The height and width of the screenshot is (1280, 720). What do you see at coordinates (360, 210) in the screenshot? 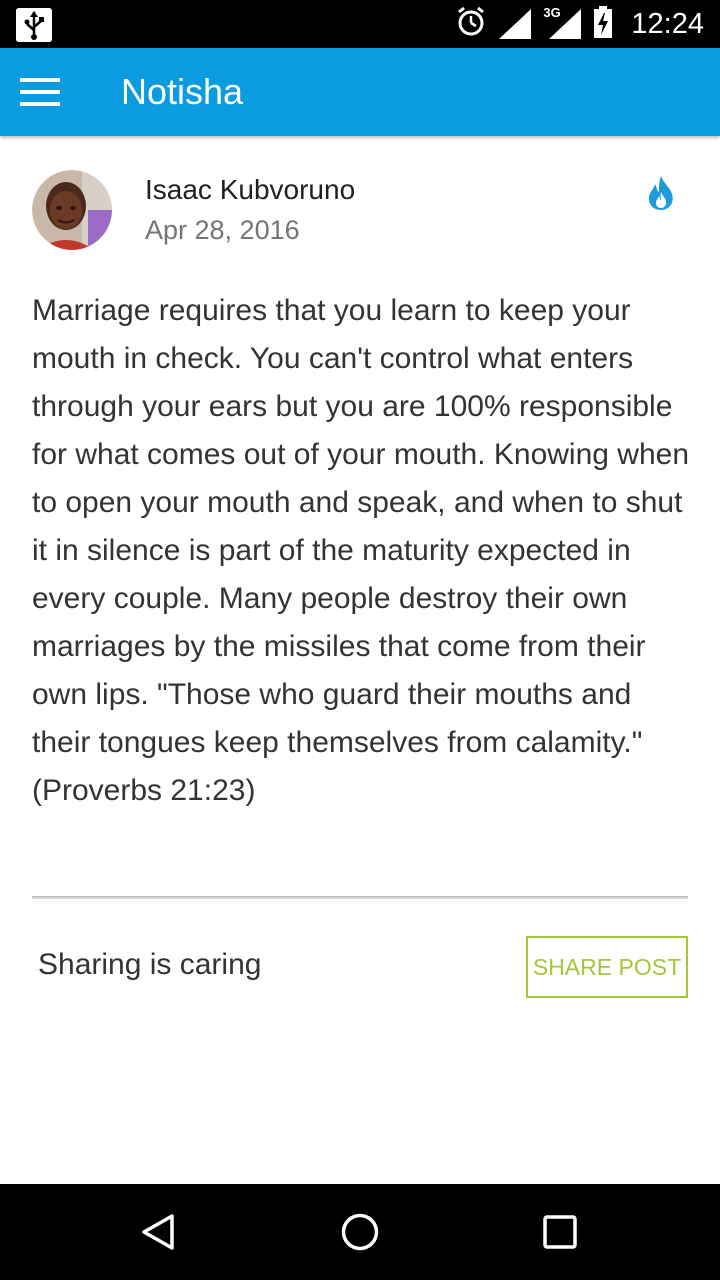
I see `post-header: Isaac Kubvoruno Apr 28, 2016` at bounding box center [360, 210].